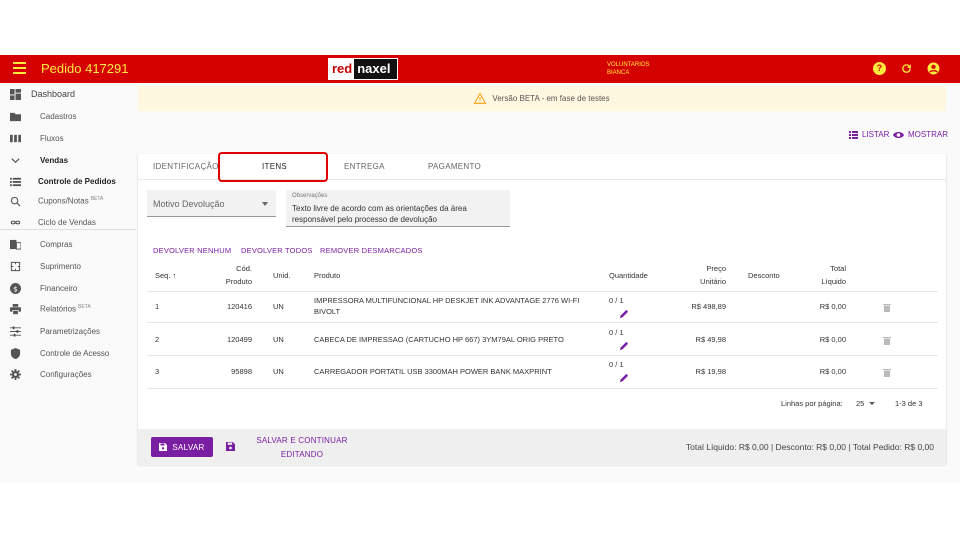 The width and height of the screenshot is (960, 540). What do you see at coordinates (19, 69) in the screenshot?
I see `menu-icon` at bounding box center [19, 69].